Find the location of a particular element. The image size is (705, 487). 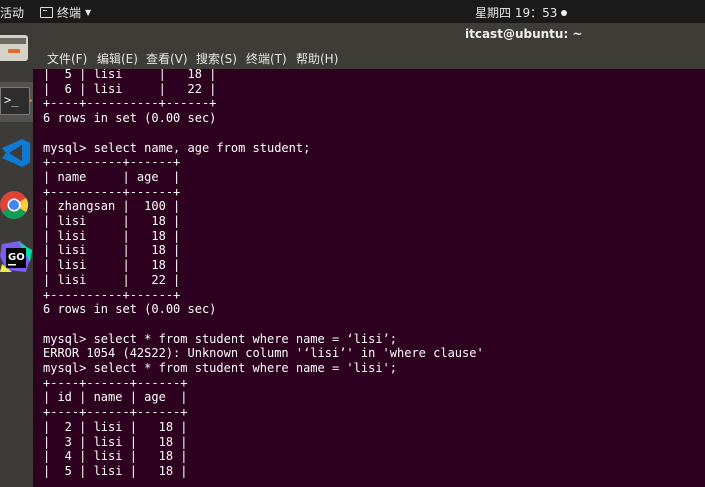

vscode-icon is located at coordinates (16, 153).